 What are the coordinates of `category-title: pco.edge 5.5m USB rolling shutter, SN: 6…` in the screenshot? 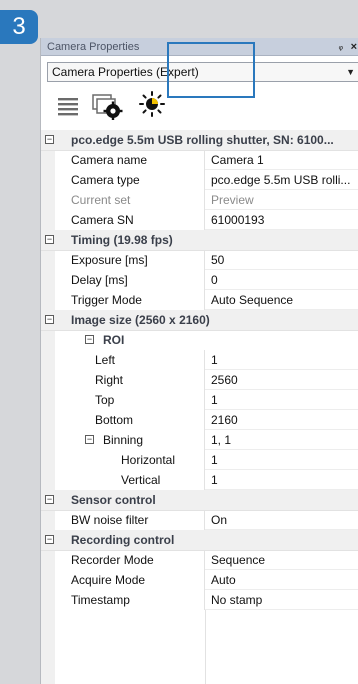 It's located at (202, 140).